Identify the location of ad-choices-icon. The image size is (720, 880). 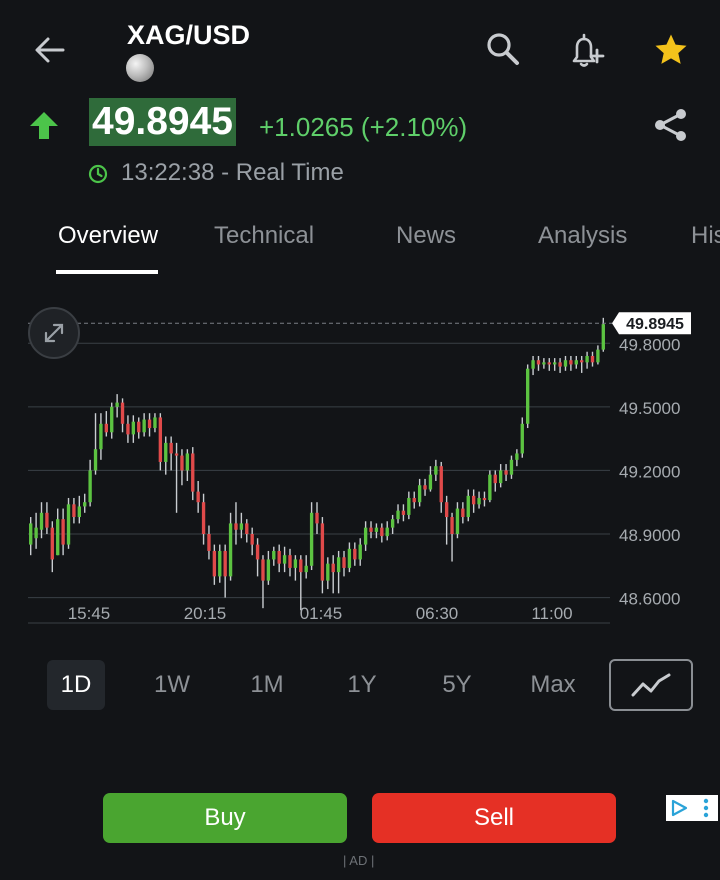
(692, 808).